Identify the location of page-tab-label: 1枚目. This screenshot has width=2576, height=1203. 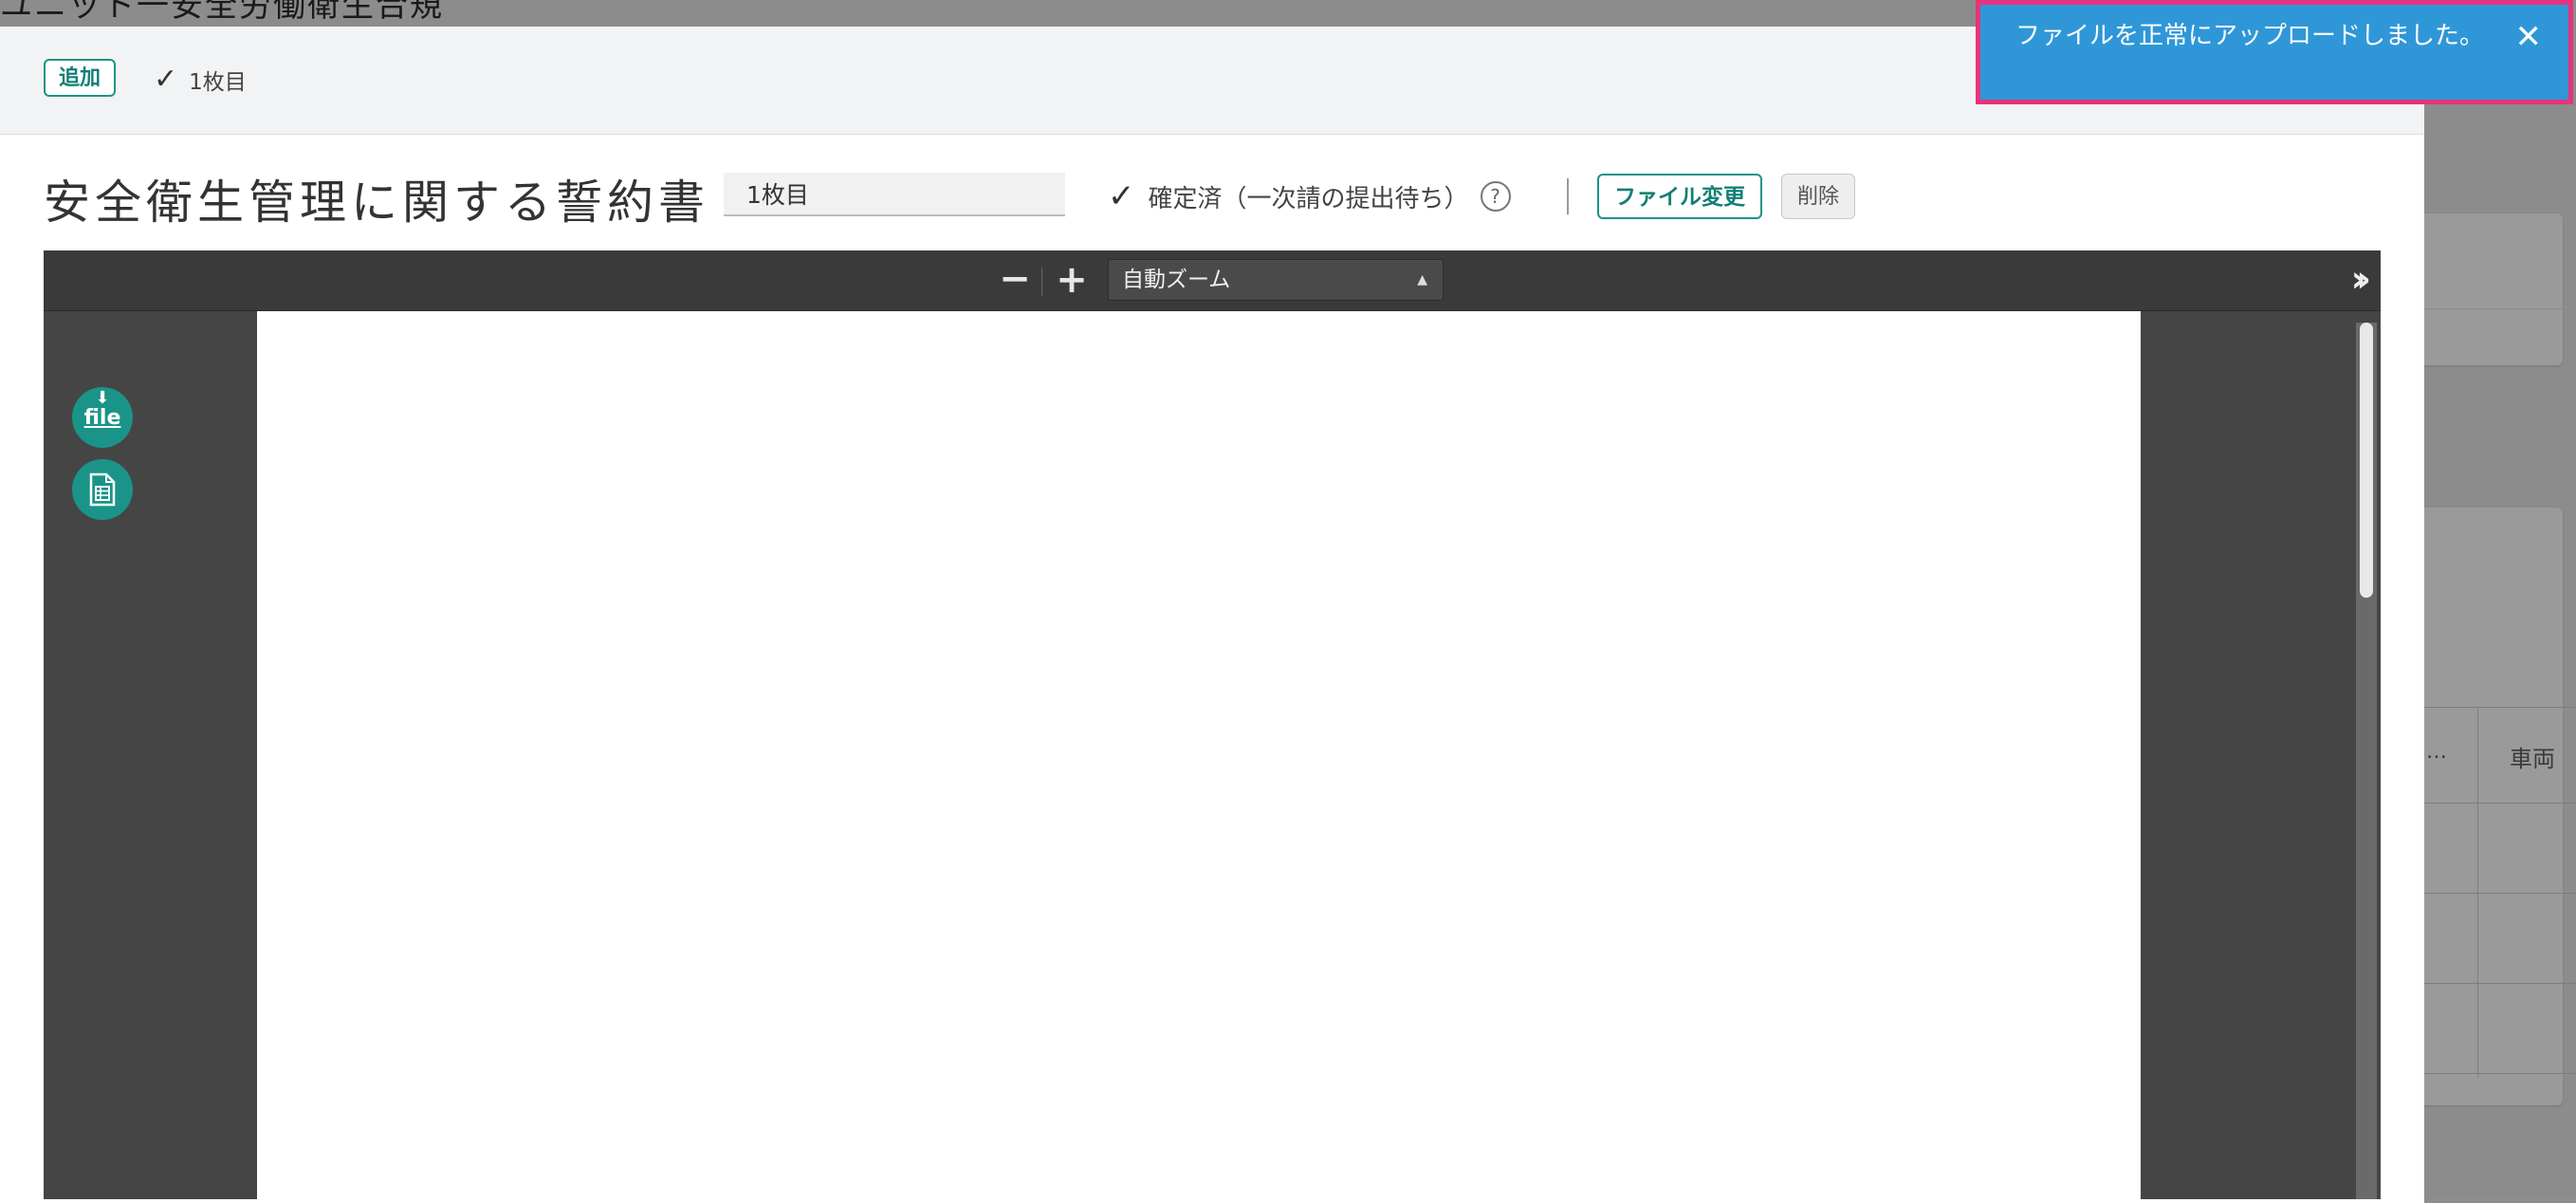
(218, 82).